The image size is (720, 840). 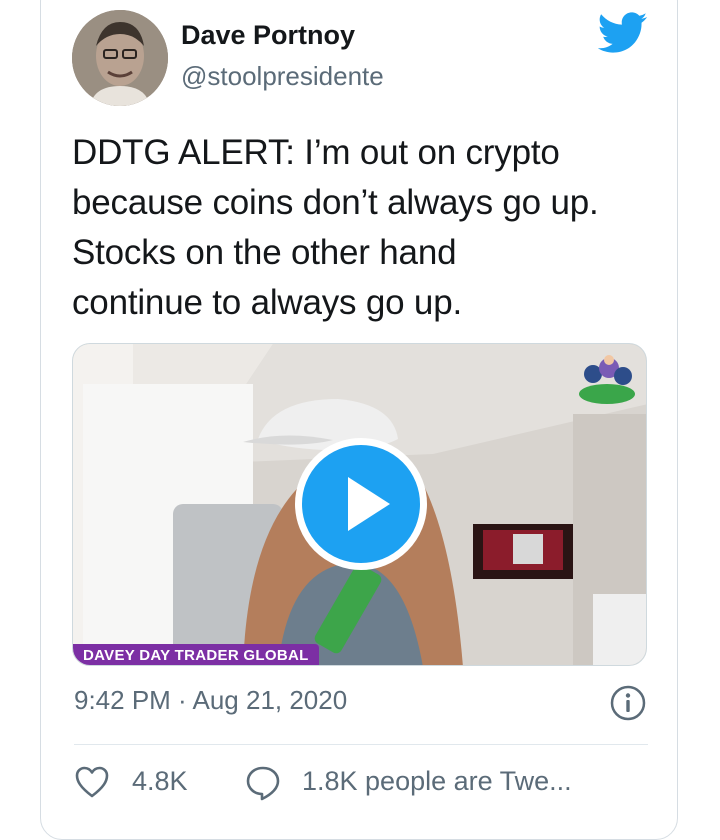 What do you see at coordinates (92, 782) in the screenshot?
I see `heart-icon` at bounding box center [92, 782].